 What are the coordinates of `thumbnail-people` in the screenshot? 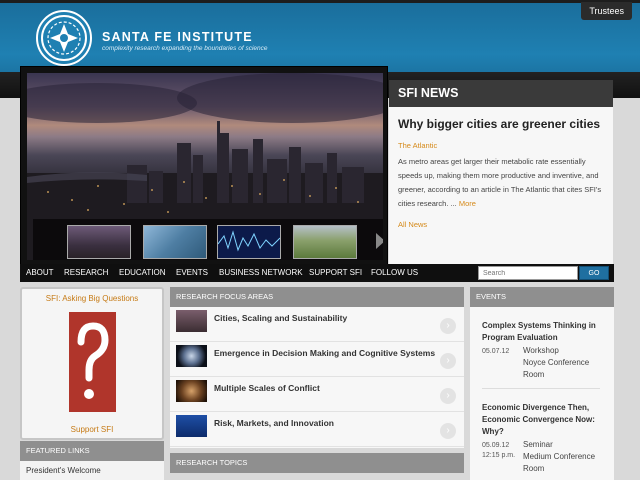 It's located at (175, 242).